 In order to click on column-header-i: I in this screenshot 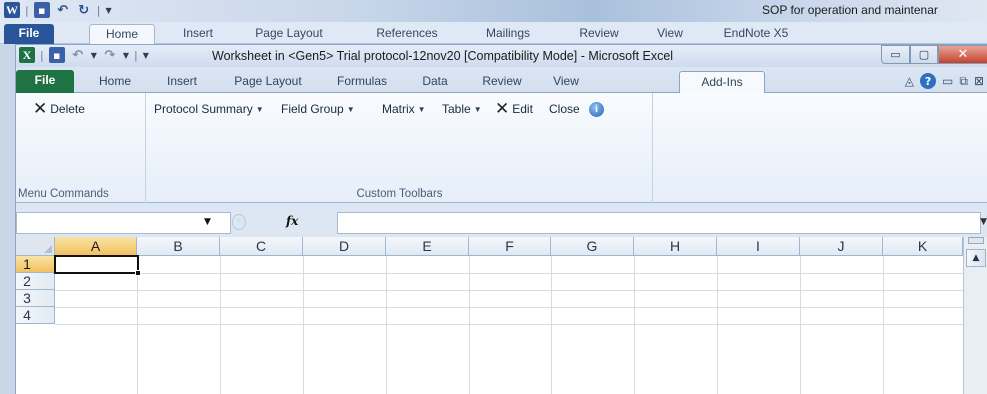, I will do `click(758, 246)`.